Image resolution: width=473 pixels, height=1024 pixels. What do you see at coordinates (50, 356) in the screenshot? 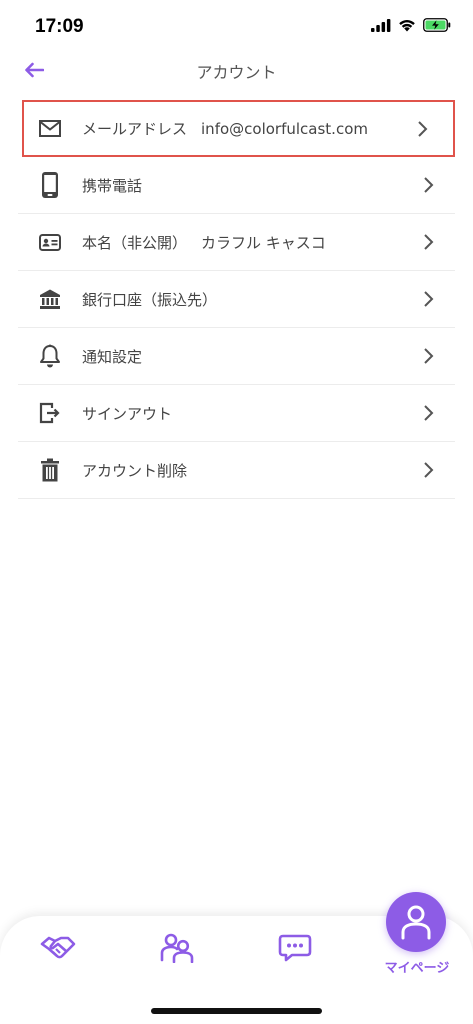
I see `bell-icon` at bounding box center [50, 356].